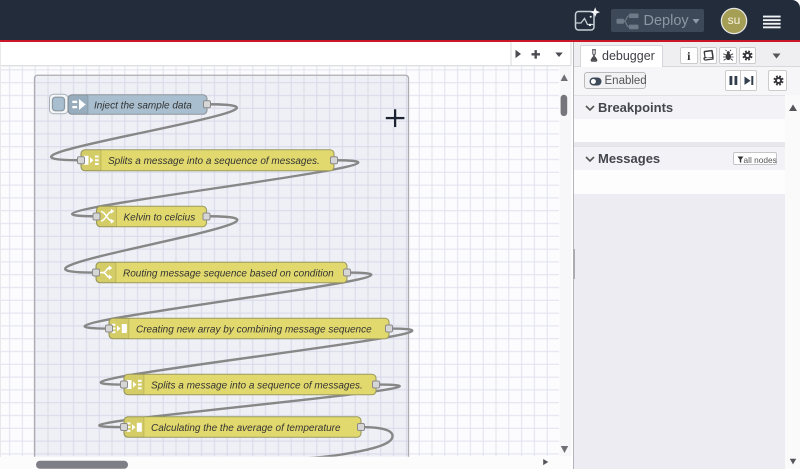 This screenshot has width=800, height=469. Describe the element at coordinates (143, 105) in the screenshot. I see `svg-text: Inject the sample data` at that location.